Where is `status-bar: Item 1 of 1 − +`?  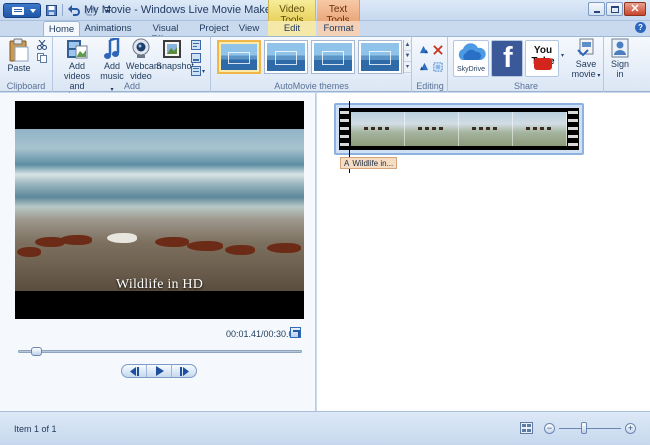
status-bar: Item 1 of 1 − + is located at coordinates (325, 428).